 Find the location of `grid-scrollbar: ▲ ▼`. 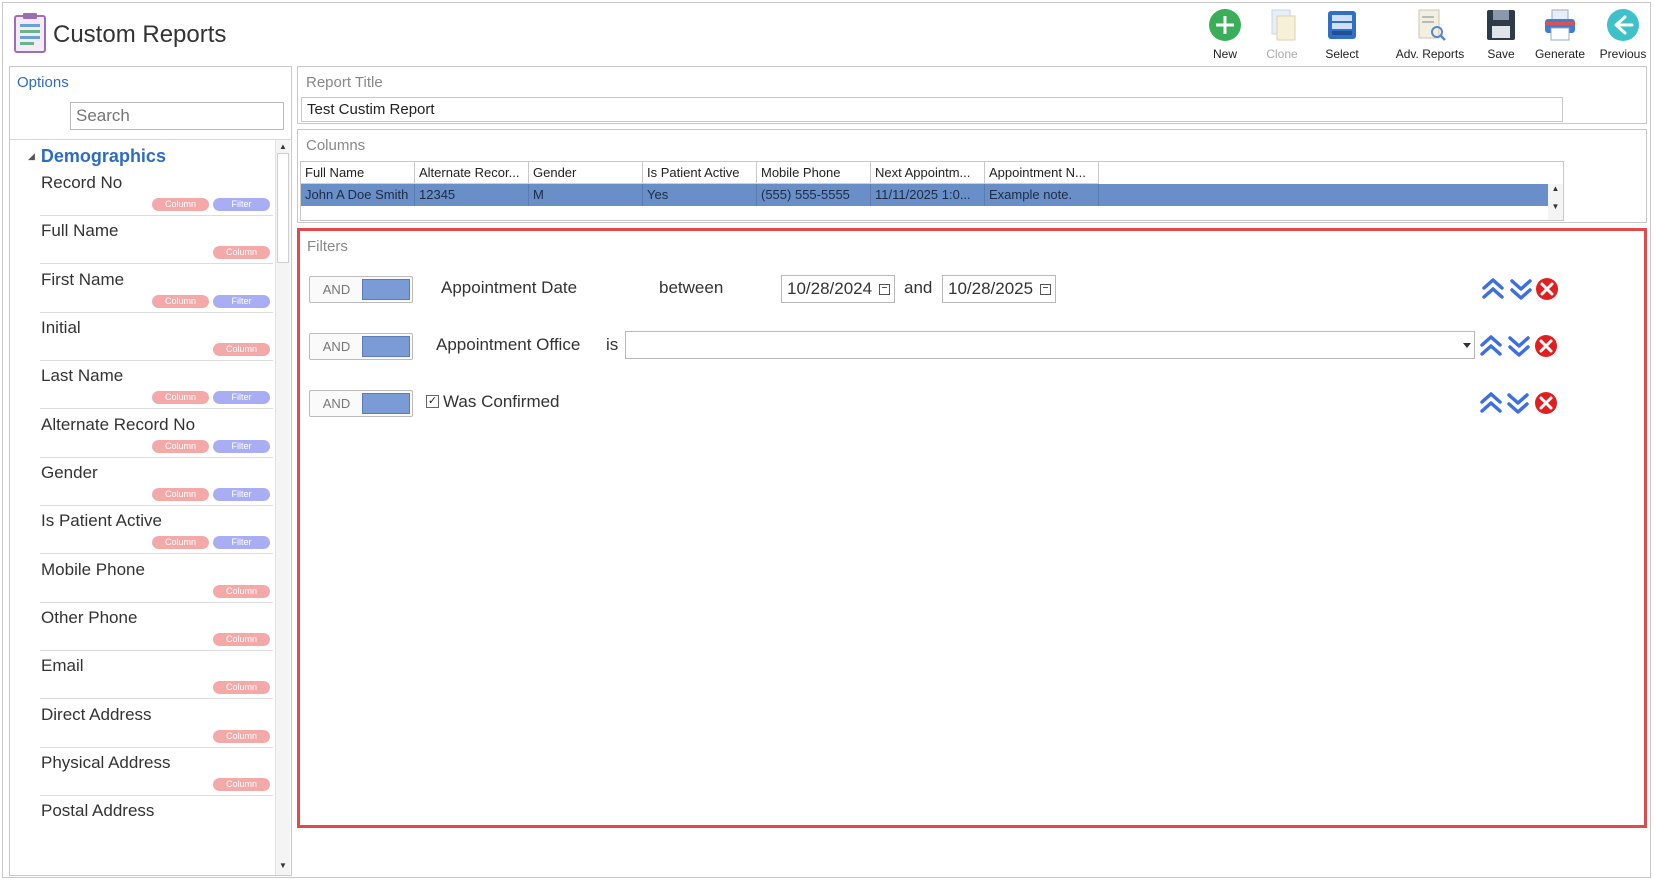

grid-scrollbar: ▲ ▼ is located at coordinates (1555, 202).